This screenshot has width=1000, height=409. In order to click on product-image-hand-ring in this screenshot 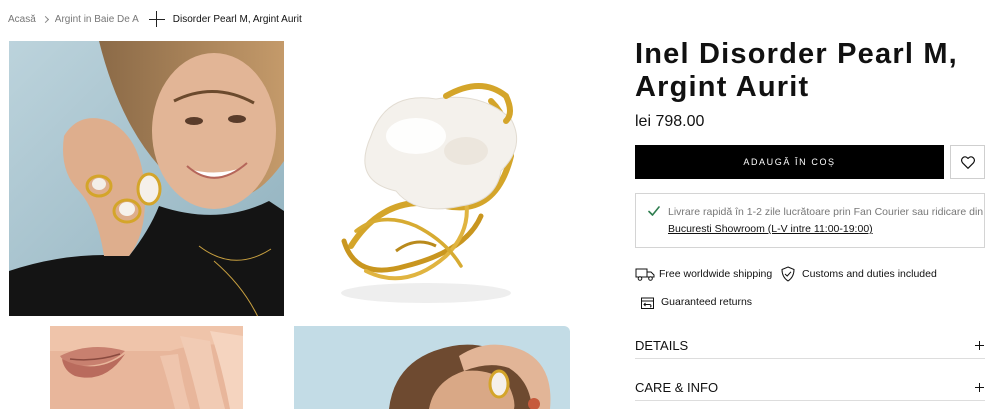, I will do `click(432, 367)`.